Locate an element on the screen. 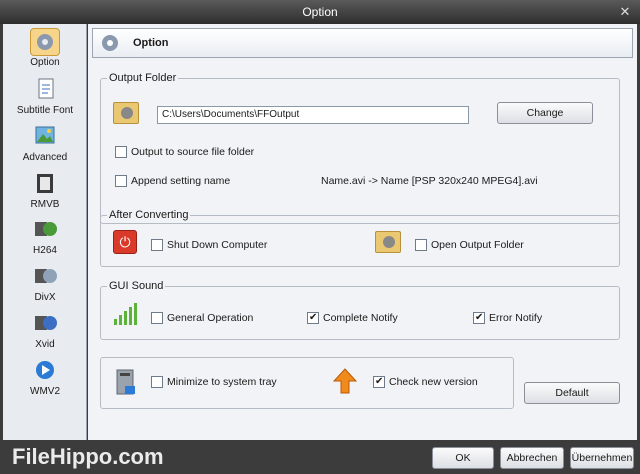  checkbox-label: General Operation is located at coordinates (210, 318).